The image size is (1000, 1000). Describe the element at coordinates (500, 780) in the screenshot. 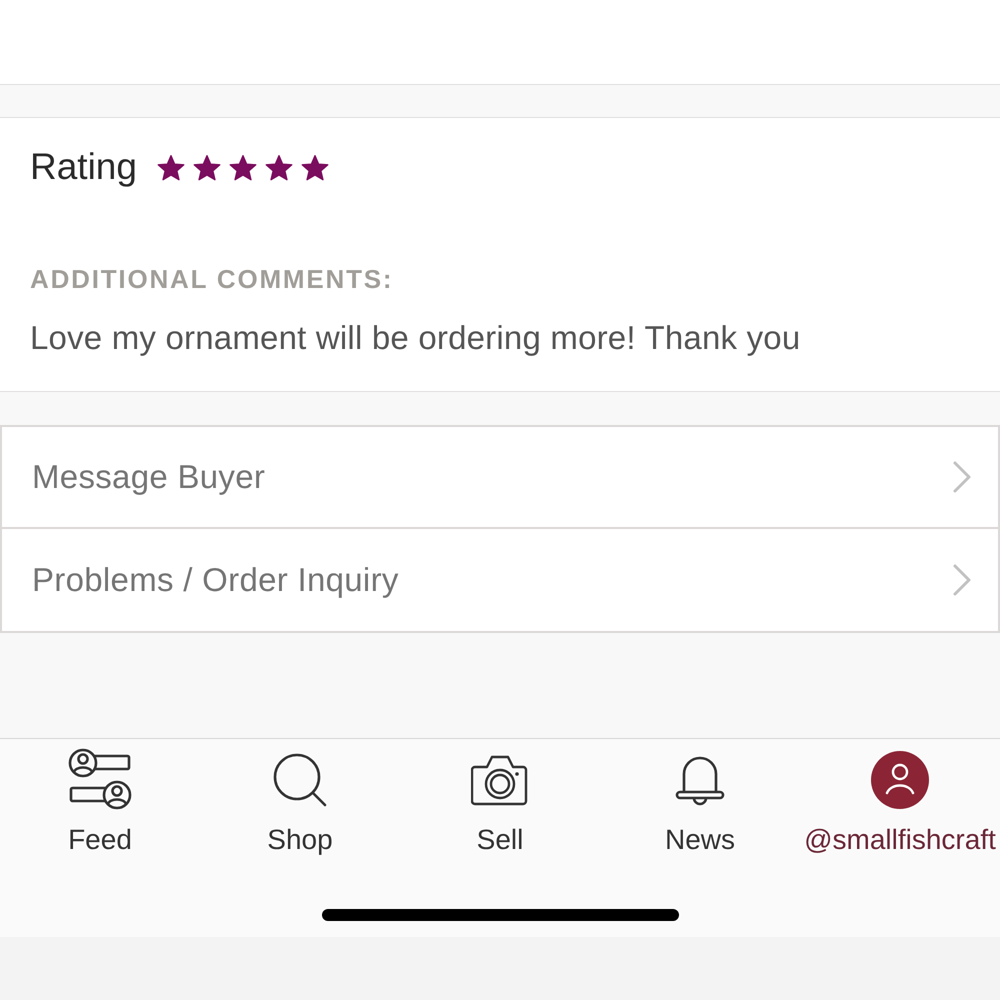

I see `camera-icon` at that location.